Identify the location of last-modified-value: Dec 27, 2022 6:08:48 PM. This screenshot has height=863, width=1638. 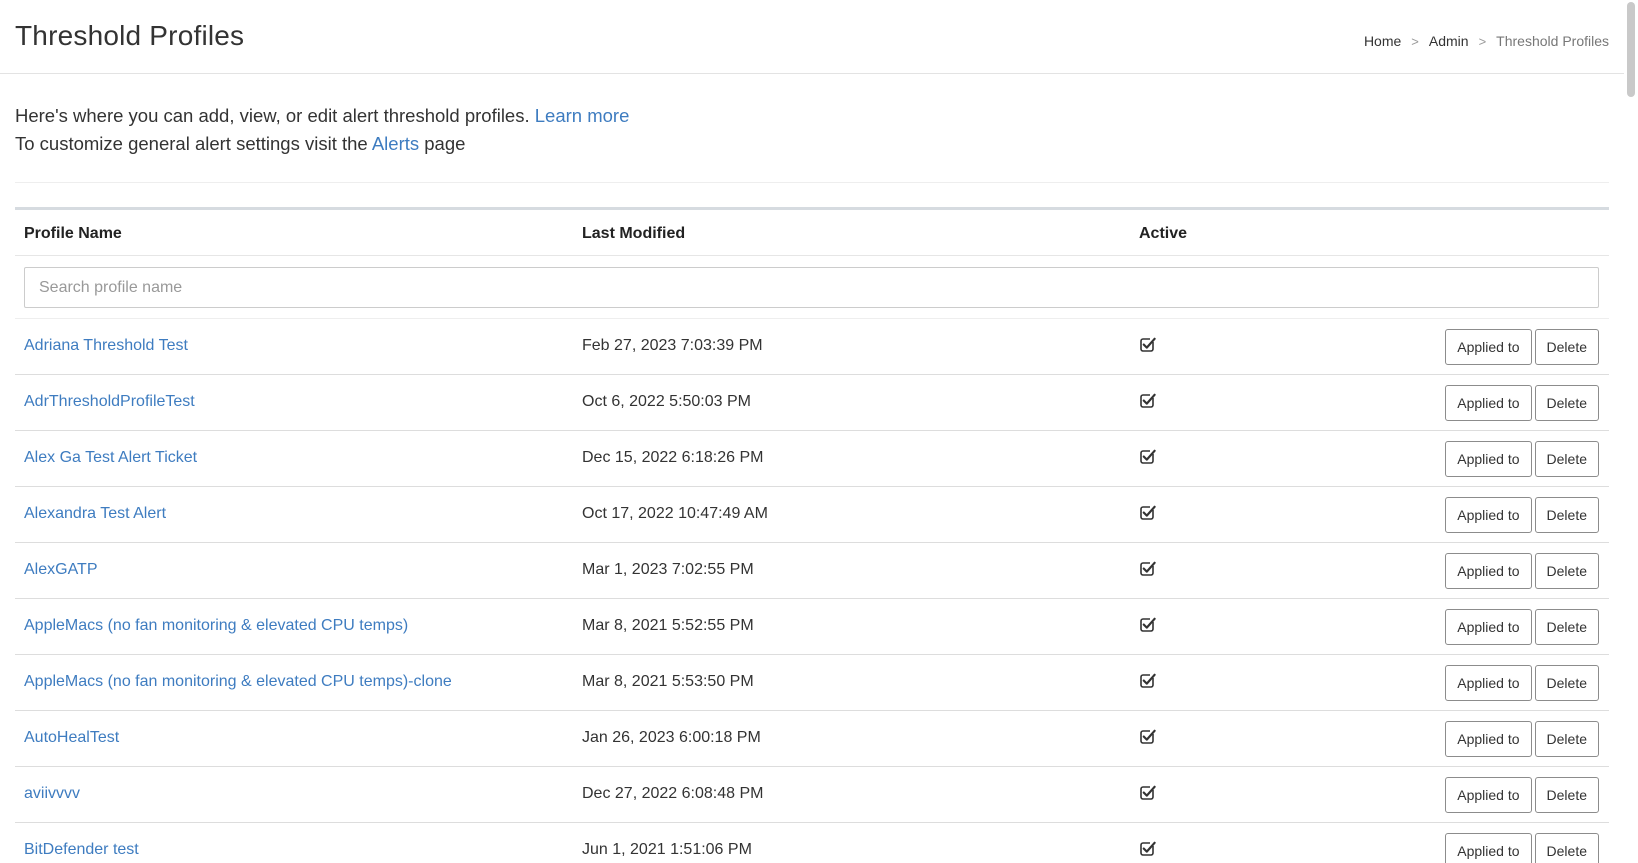
(673, 793).